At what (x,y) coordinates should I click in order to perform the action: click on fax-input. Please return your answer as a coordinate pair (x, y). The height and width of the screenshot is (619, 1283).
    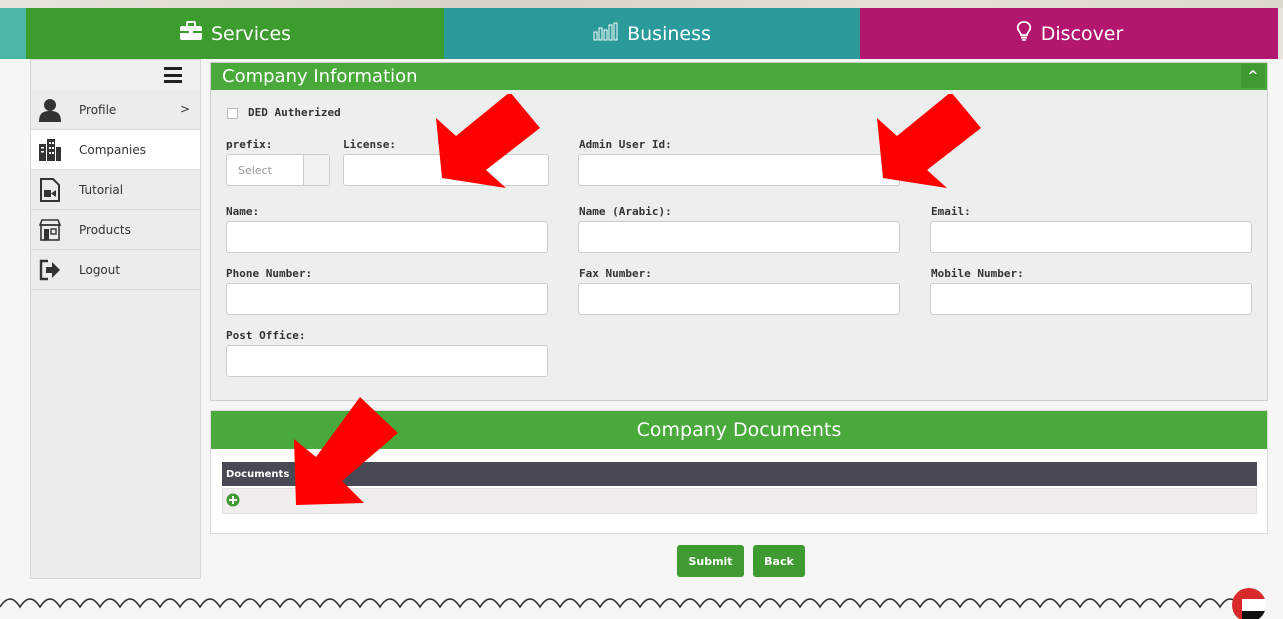
    Looking at the image, I should click on (739, 299).